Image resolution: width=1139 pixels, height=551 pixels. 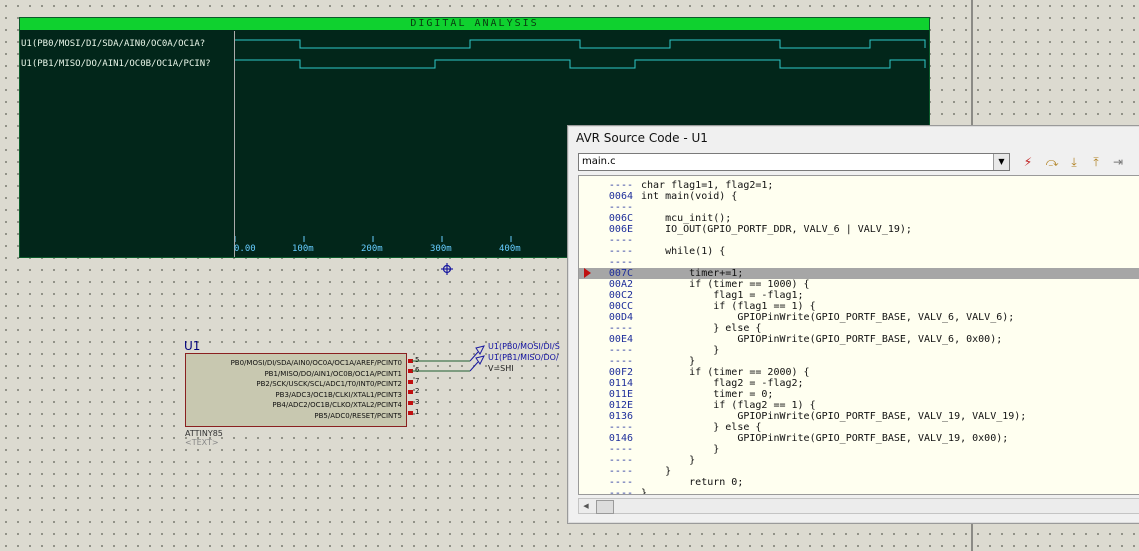 I want to click on code-line: 00F2 if (timer == 2000) {, so click(x=859, y=372).